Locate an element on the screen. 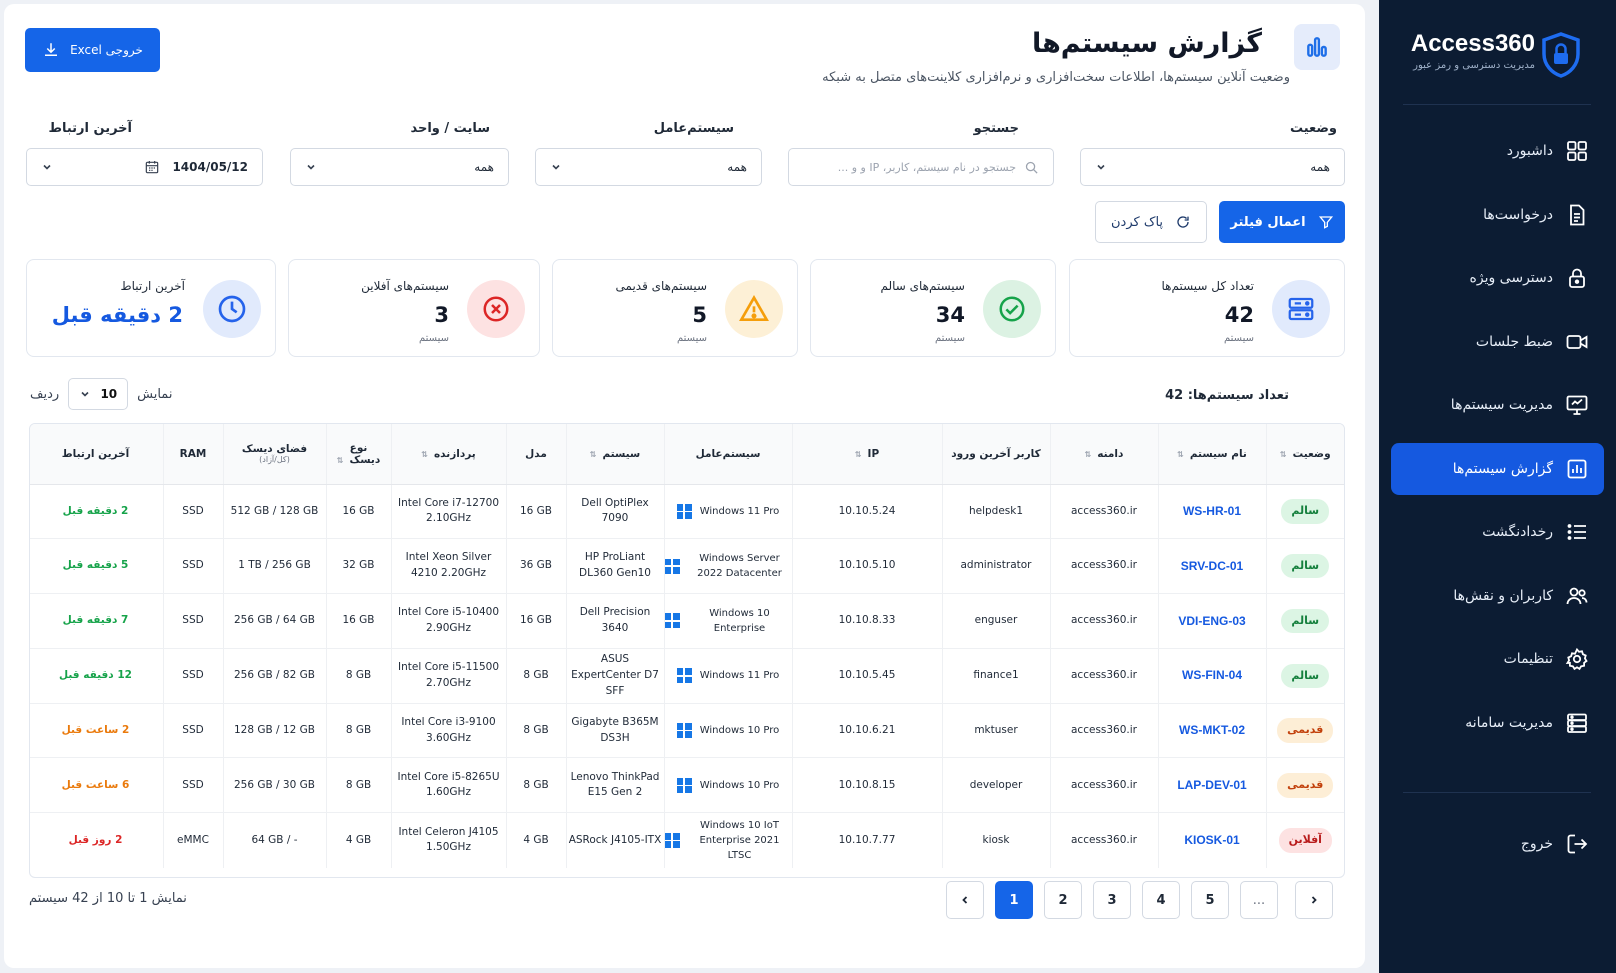  cell-os: Windows 10 IoT Enterprise 2021 LTSC is located at coordinates (727, 840).